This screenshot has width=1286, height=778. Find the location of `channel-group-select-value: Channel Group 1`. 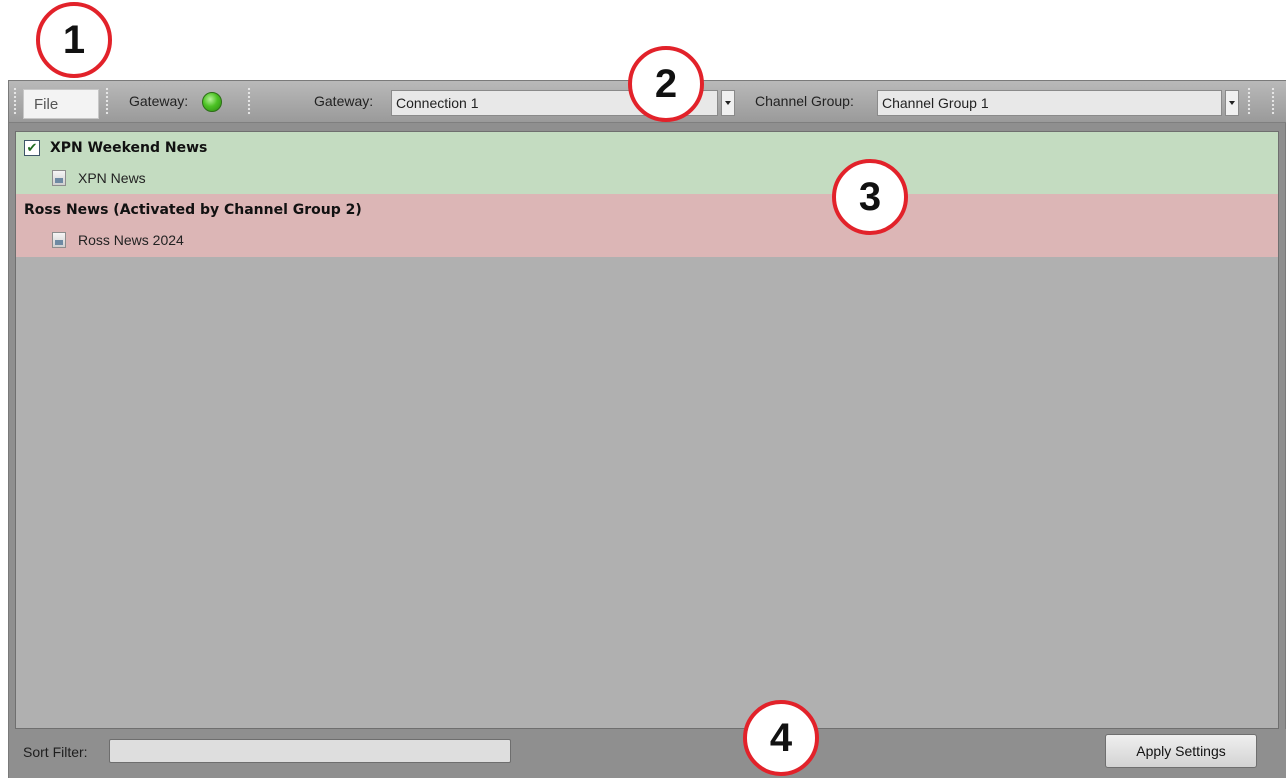

channel-group-select-value: Channel Group 1 is located at coordinates (935, 103).